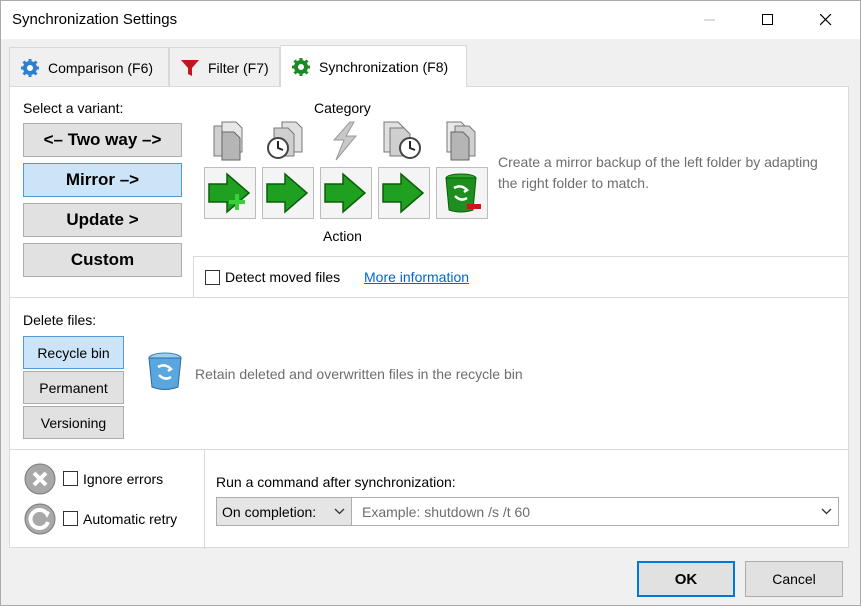 Image resolution: width=861 pixels, height=606 pixels. I want to click on tab-synchronization: Synchronization (F8), so click(373, 66).